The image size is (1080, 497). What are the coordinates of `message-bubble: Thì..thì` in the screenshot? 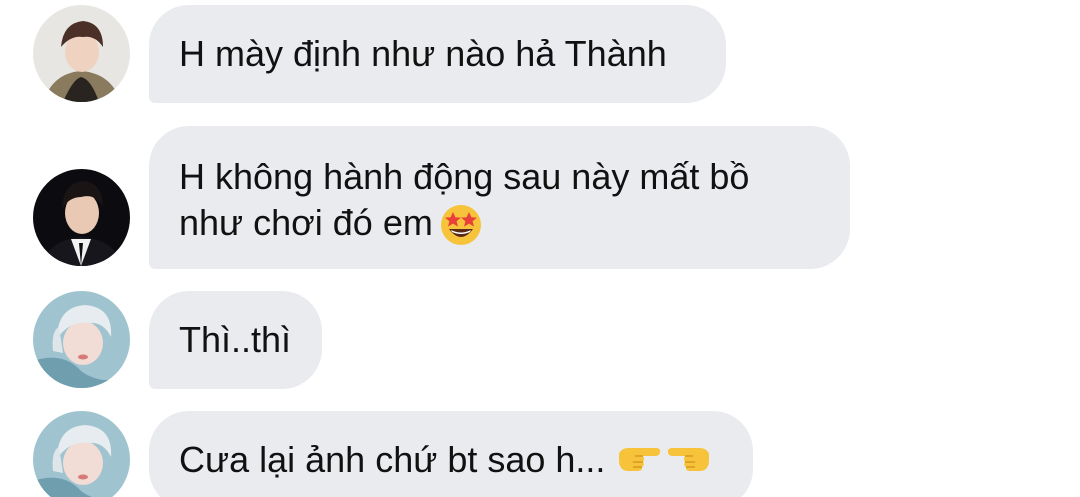 It's located at (235, 340).